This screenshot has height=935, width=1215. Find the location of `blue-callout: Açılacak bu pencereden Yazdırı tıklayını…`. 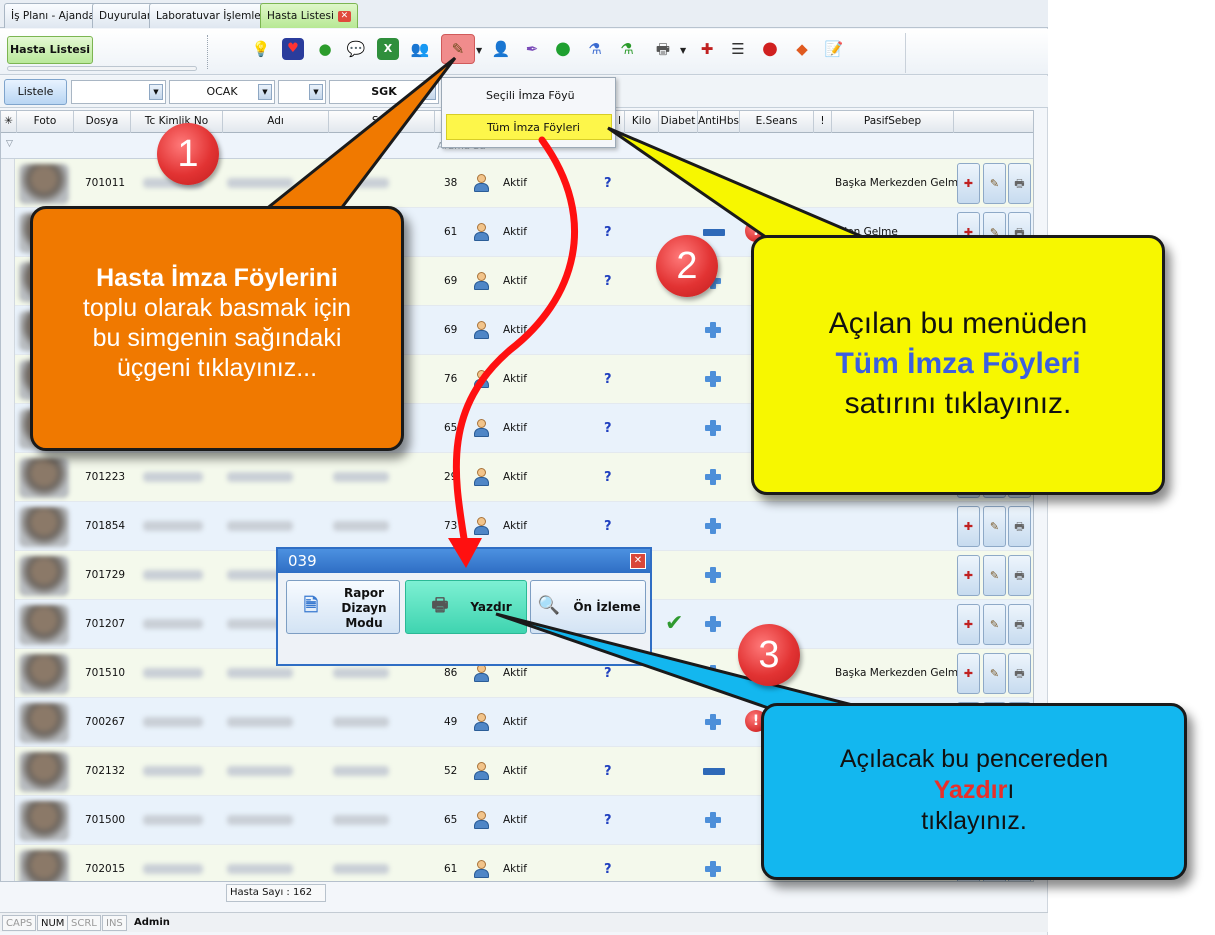

blue-callout: Açılacak bu pencereden Yazdırı tıklayını… is located at coordinates (974, 791).